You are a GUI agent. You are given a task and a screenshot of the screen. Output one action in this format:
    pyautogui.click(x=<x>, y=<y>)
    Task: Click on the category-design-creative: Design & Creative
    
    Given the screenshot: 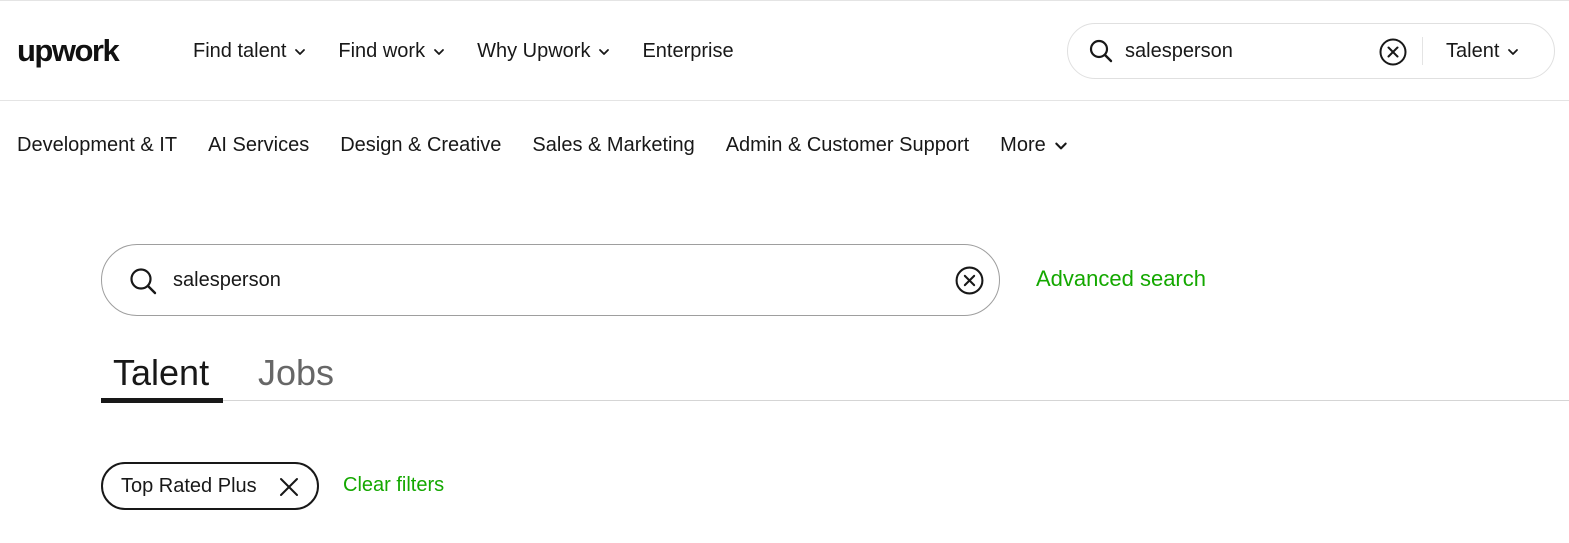 What is the action you would take?
    pyautogui.click(x=420, y=145)
    